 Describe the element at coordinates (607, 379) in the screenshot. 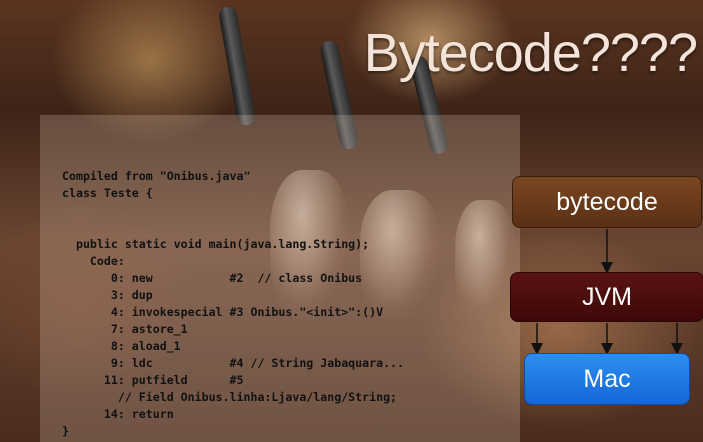

I see `mac-box: Mac` at that location.